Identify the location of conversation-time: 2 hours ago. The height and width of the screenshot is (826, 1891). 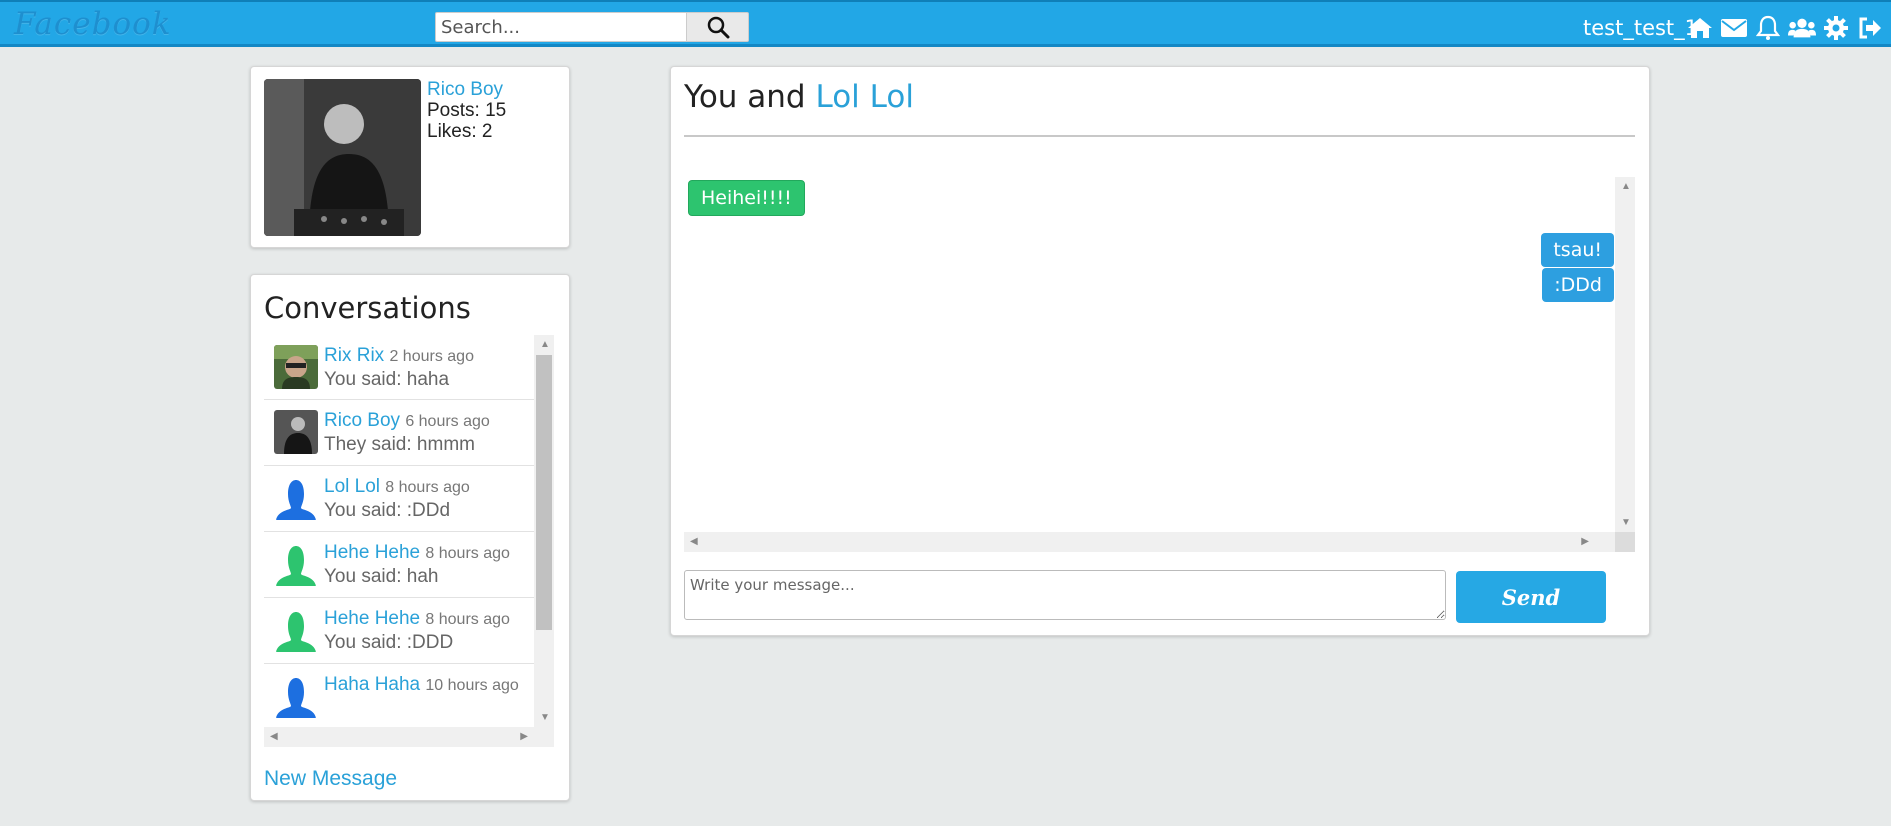
(431, 356).